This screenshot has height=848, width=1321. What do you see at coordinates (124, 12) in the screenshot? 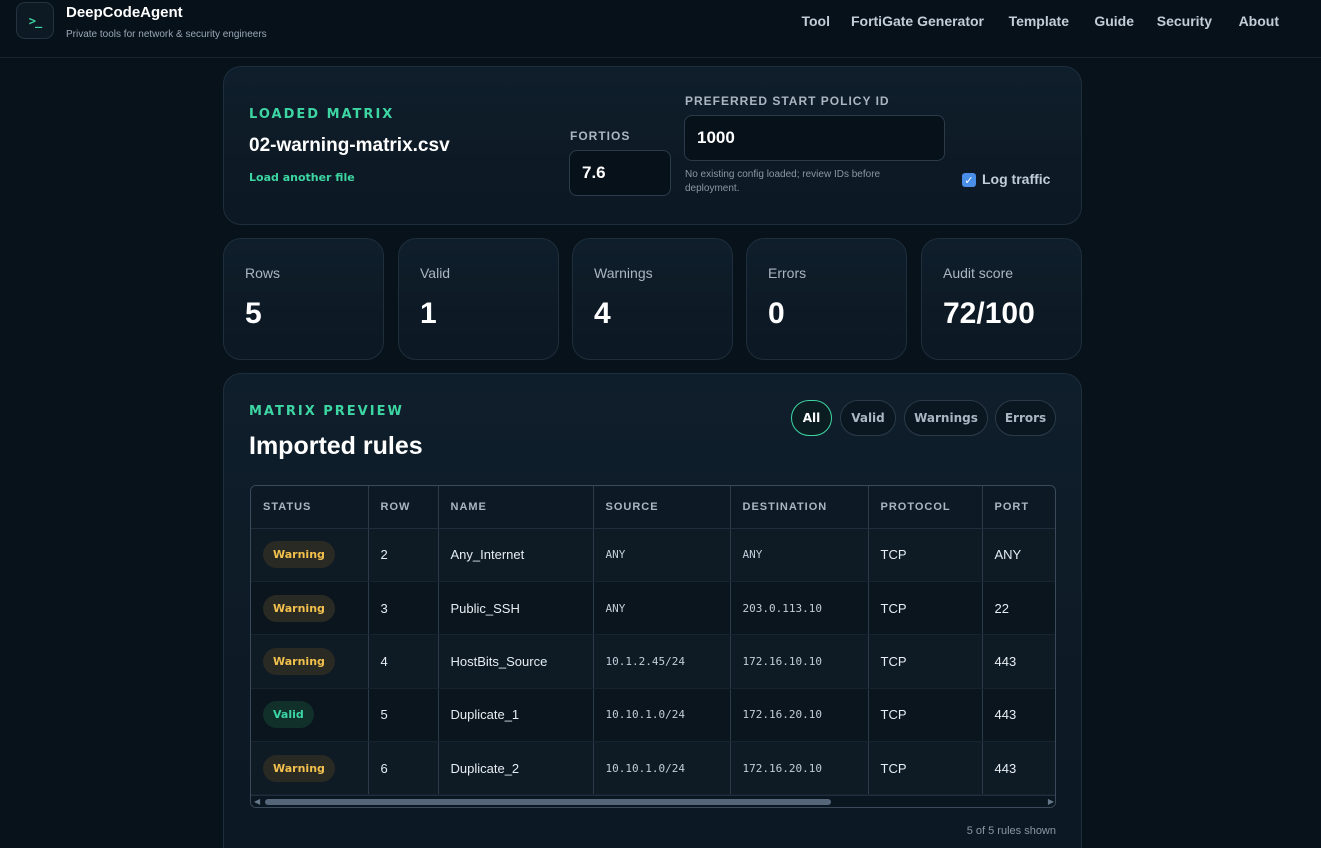
I see `brand-name: DeepCodeAgent` at bounding box center [124, 12].